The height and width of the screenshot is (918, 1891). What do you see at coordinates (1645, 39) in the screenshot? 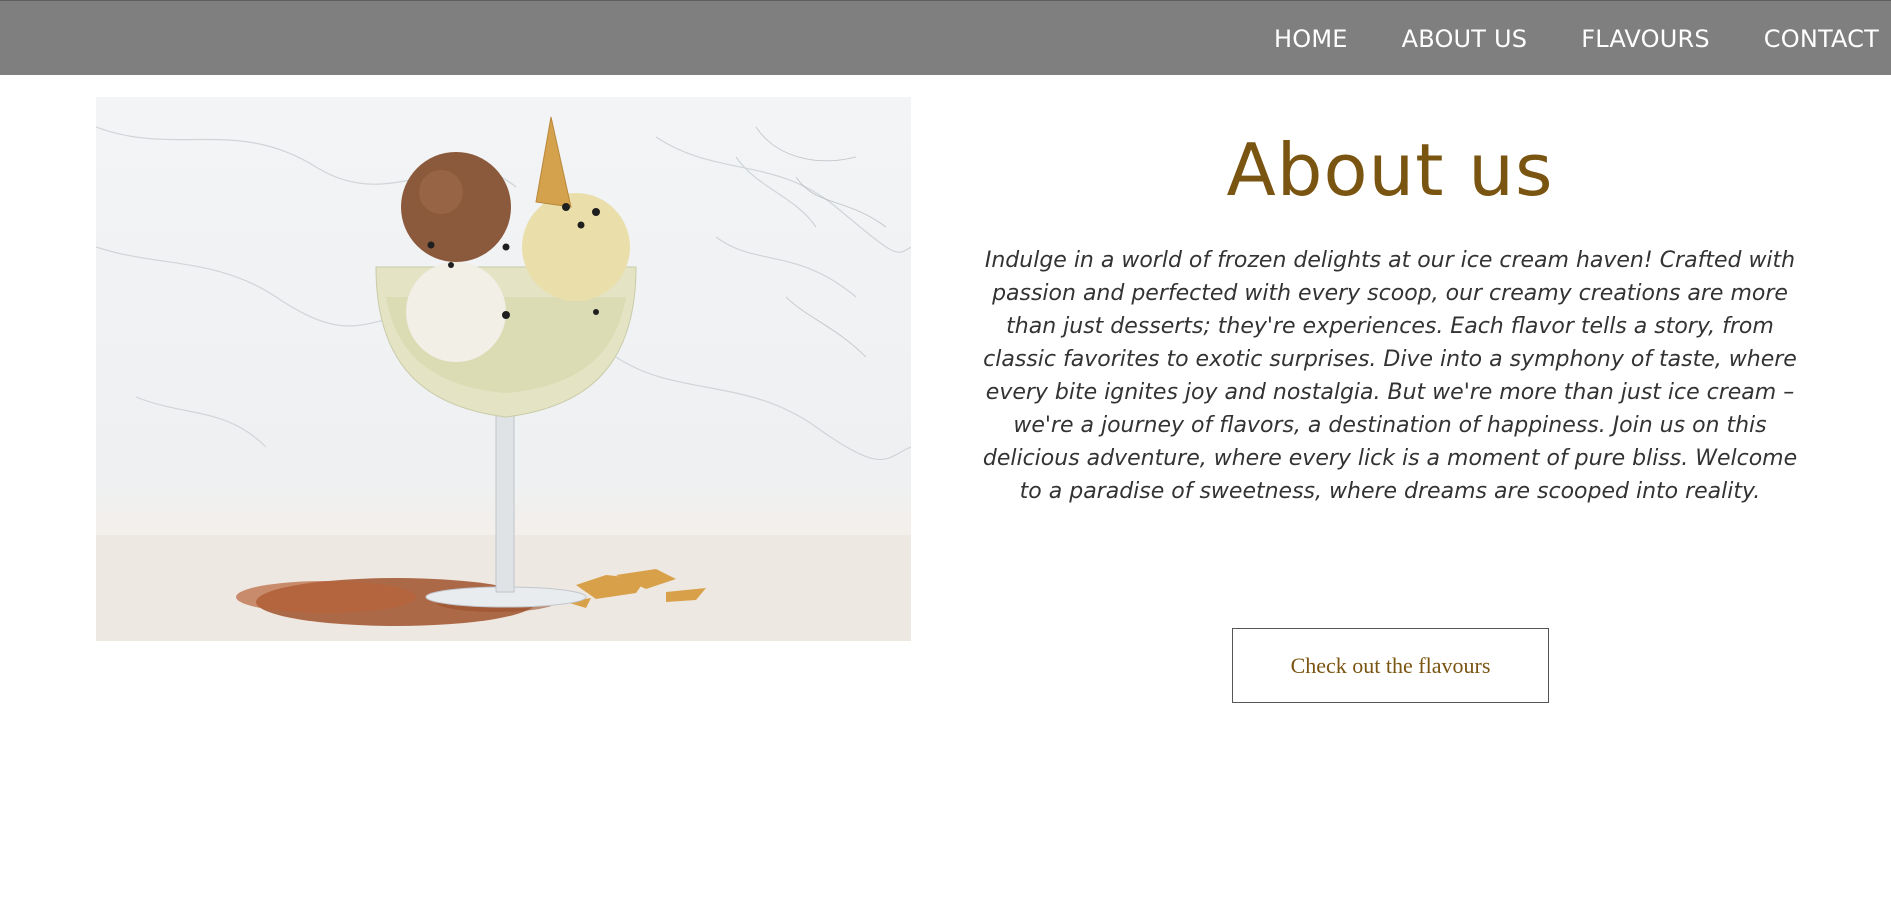
I see `nav-item-flavours: FLAVOURS` at bounding box center [1645, 39].